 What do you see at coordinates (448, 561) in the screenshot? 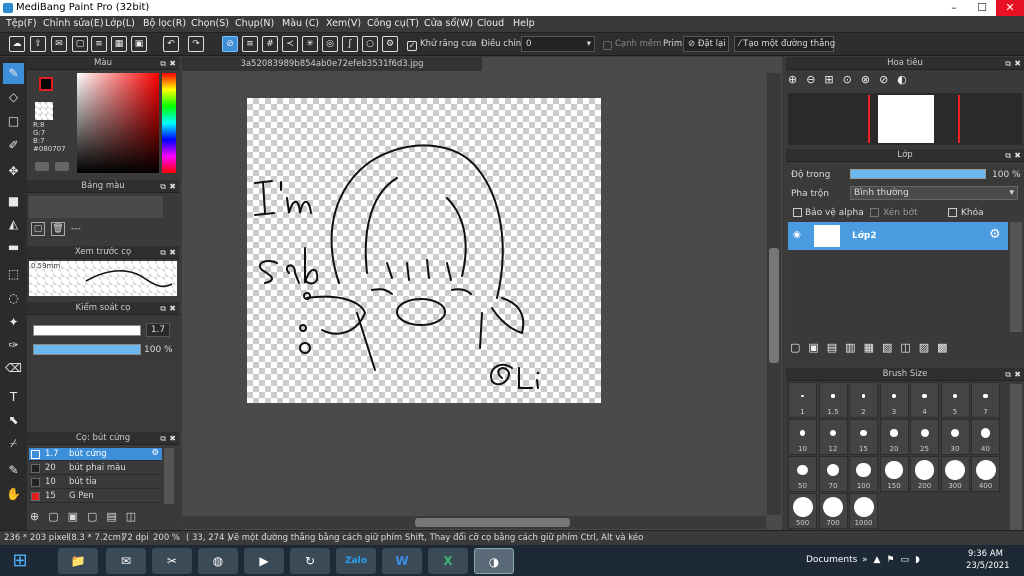
I see `excel-icon: X` at bounding box center [448, 561].